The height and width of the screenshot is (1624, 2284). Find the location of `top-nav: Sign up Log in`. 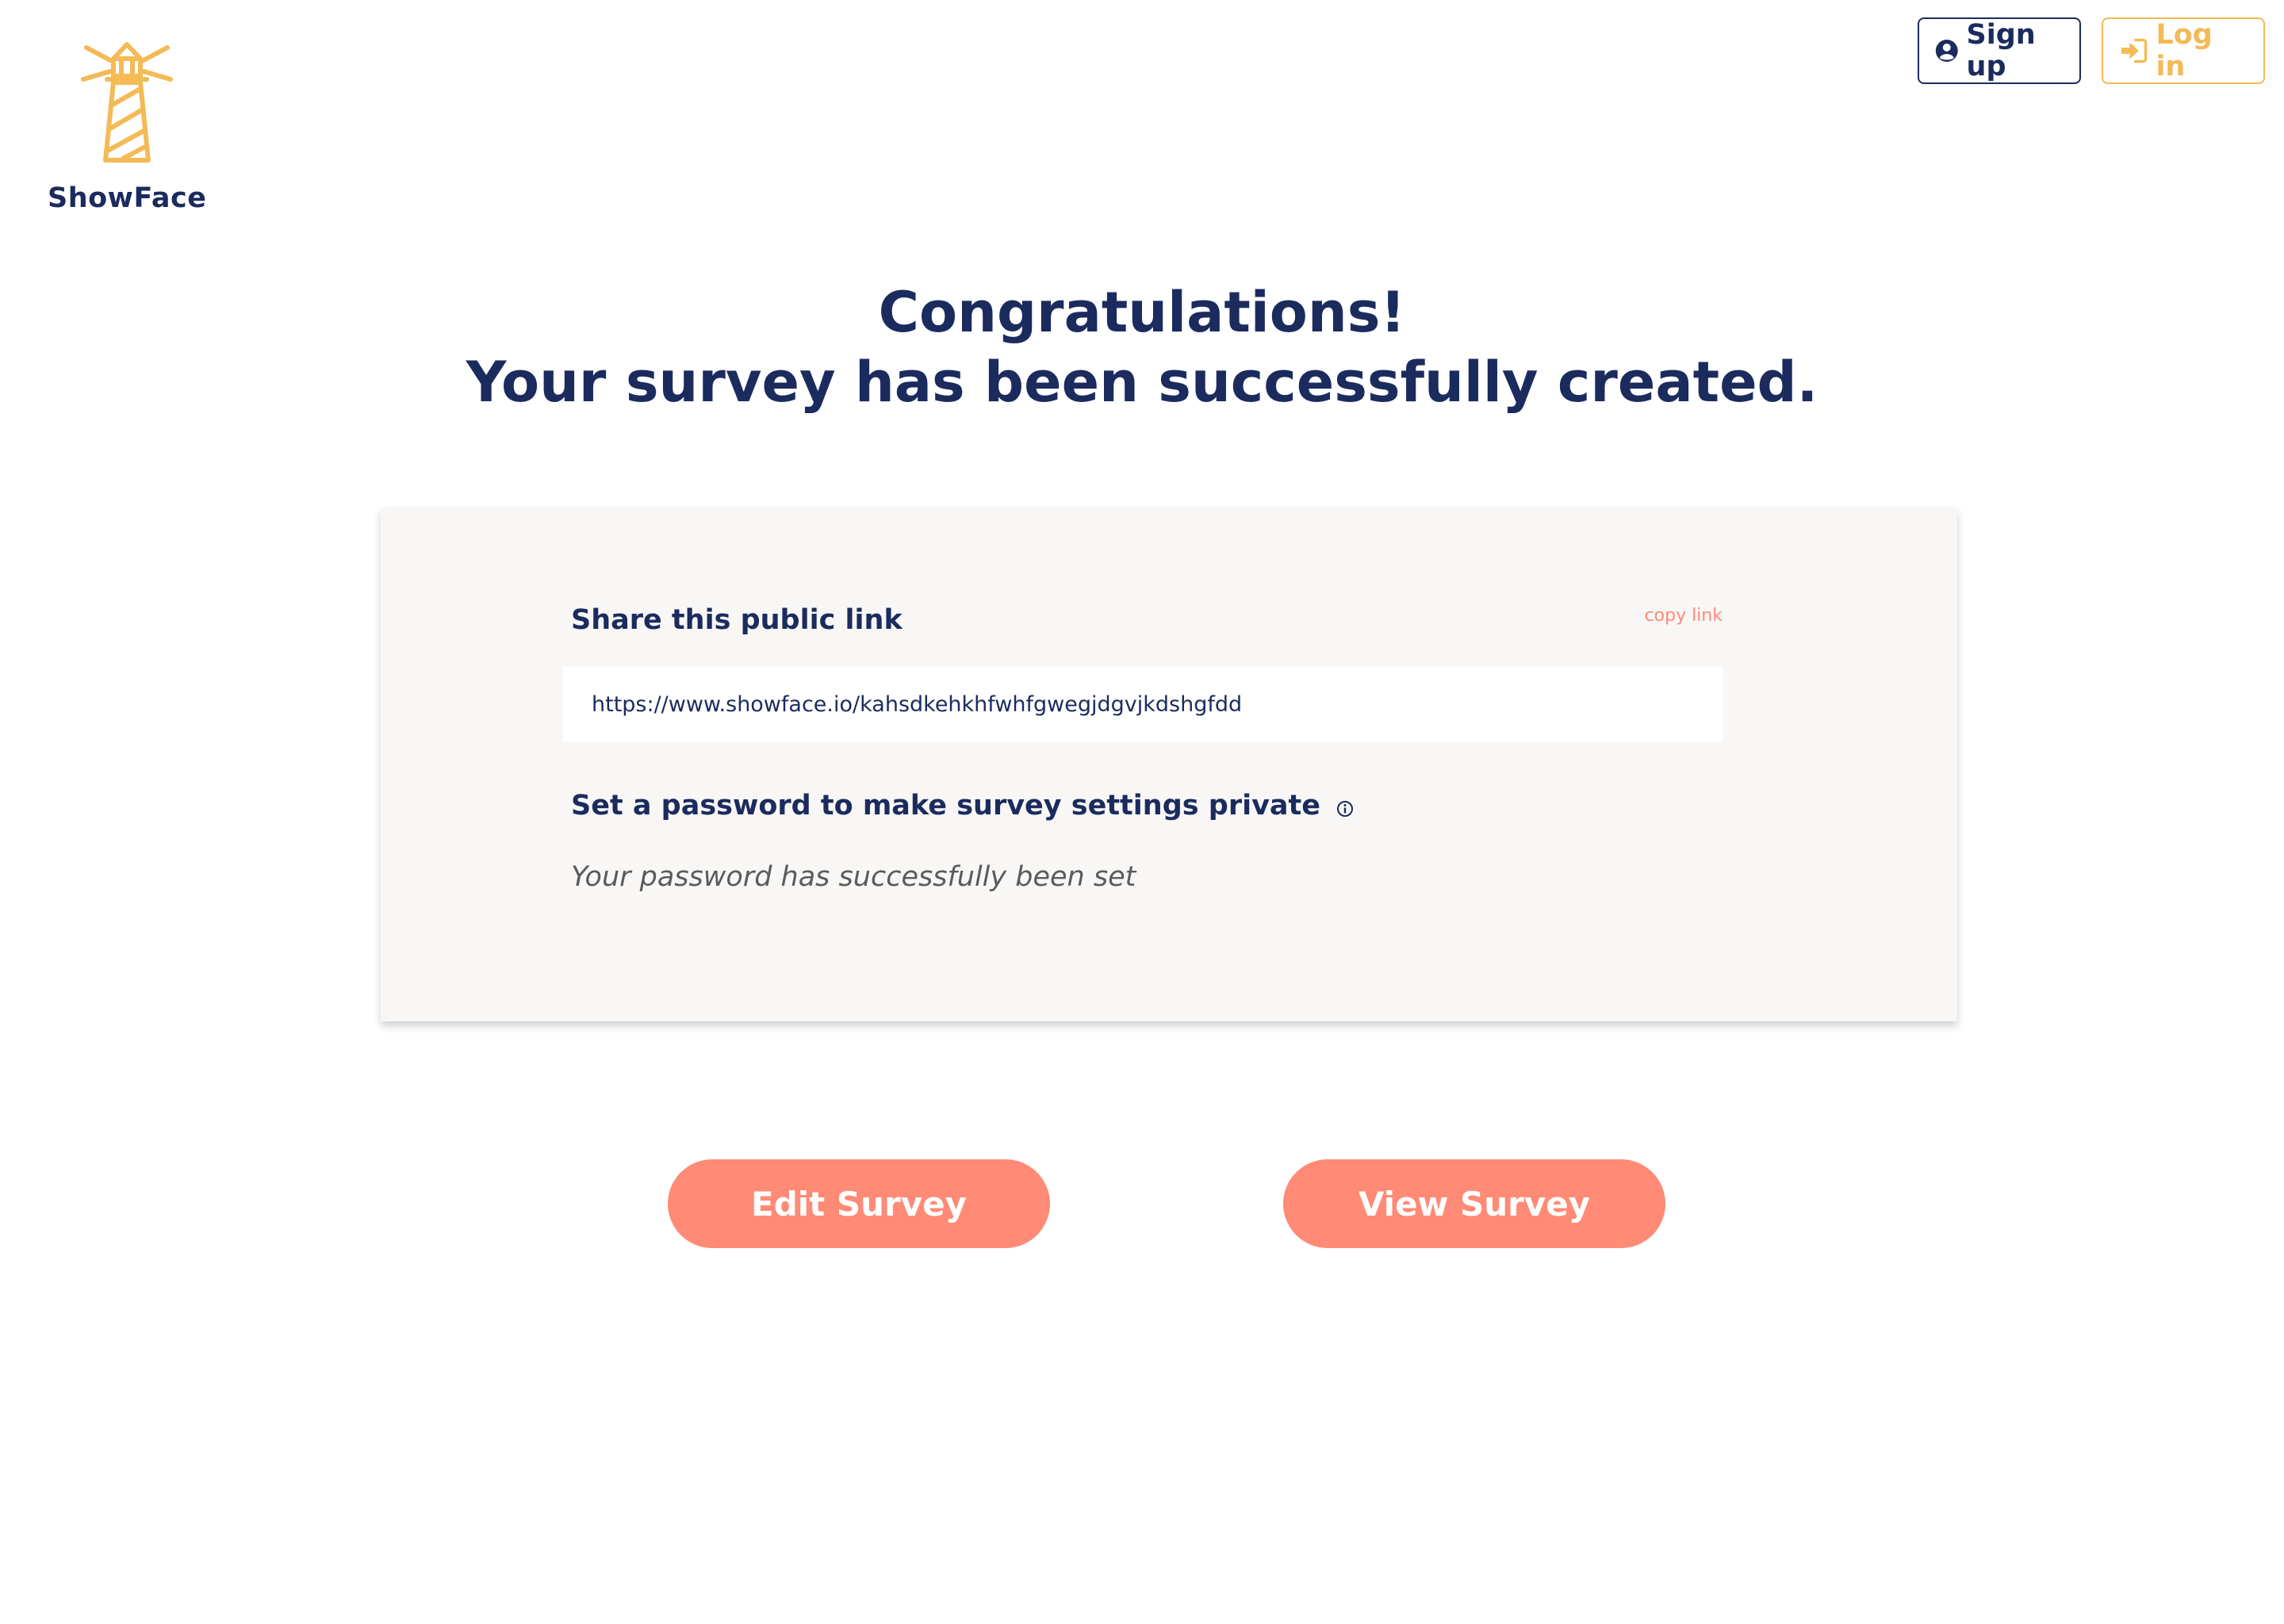

top-nav: Sign up Log in is located at coordinates (2091, 50).